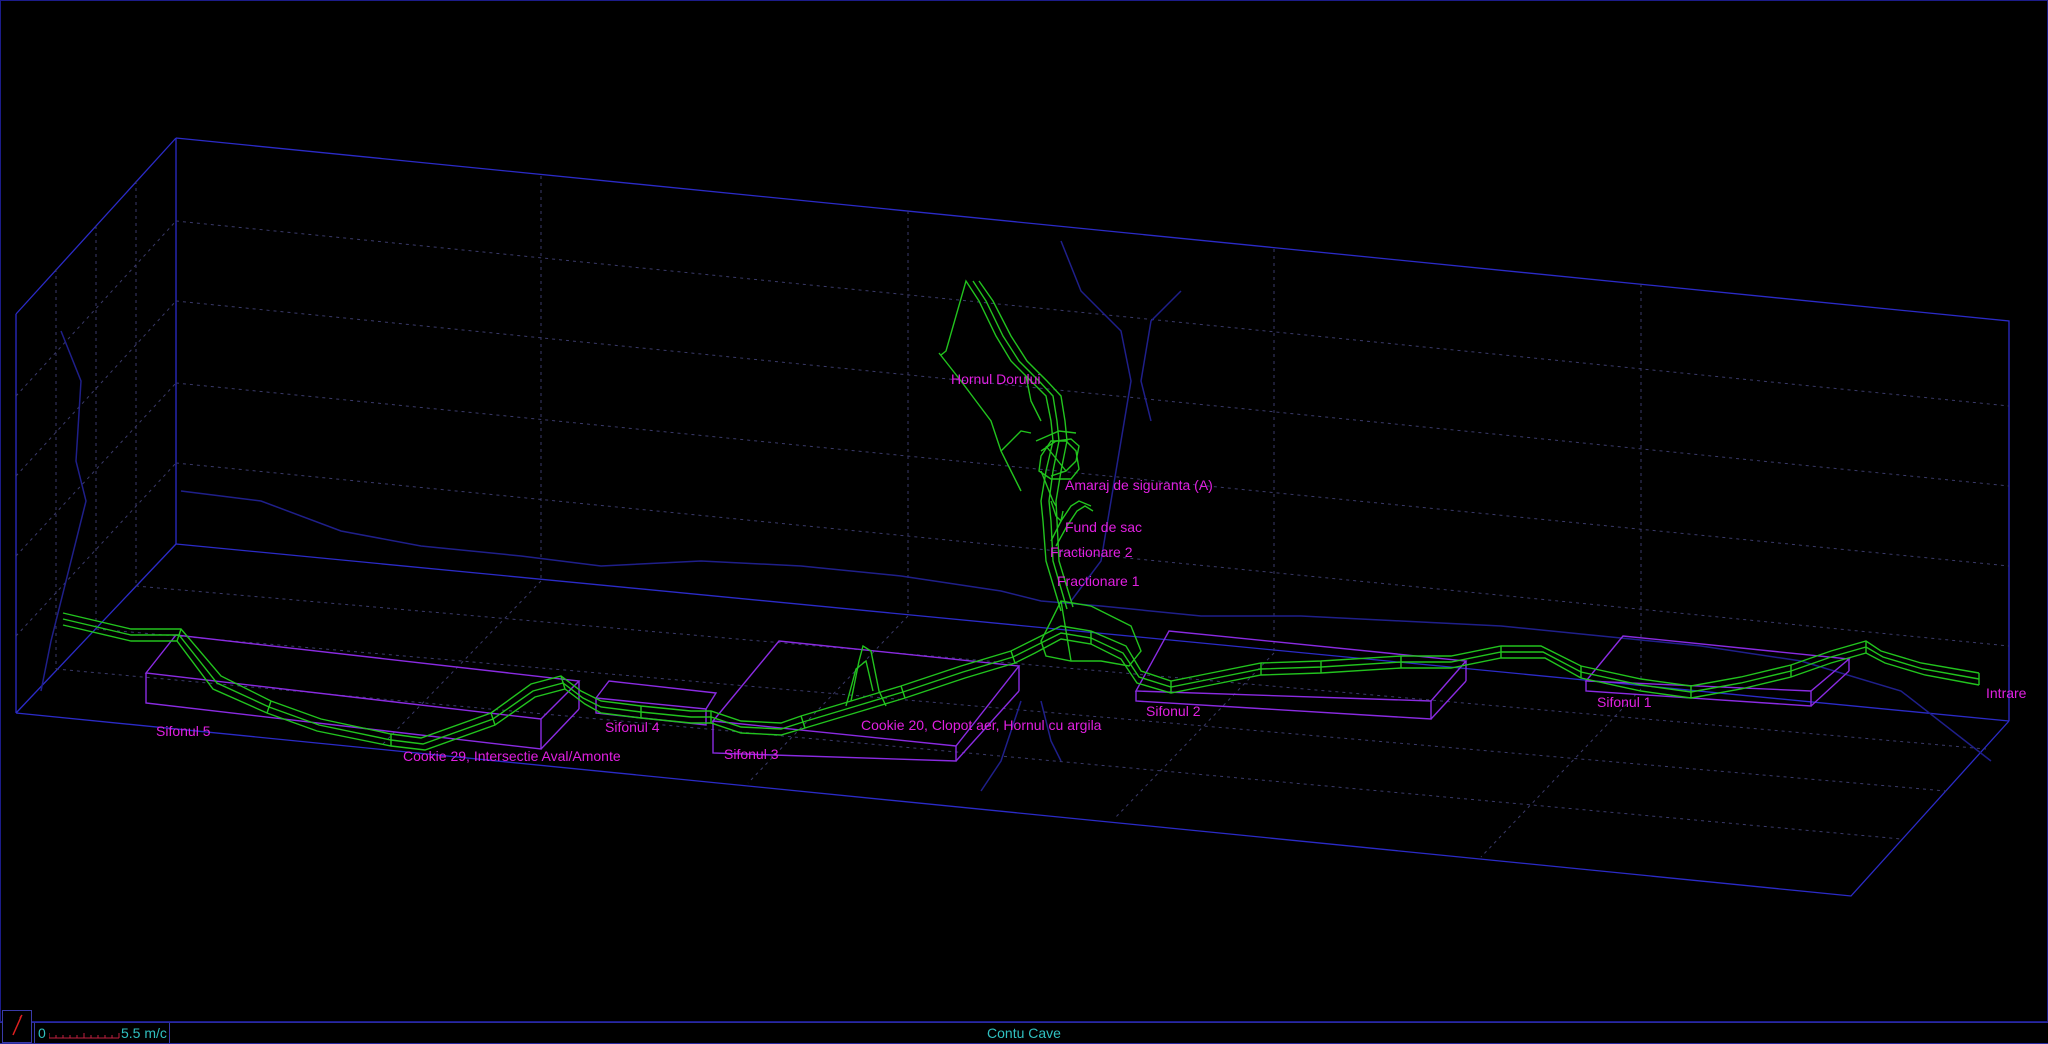 This screenshot has height=1044, width=2048. Describe the element at coordinates (1024, 1033) in the screenshot. I see `cave-name: Contu Cave` at that location.